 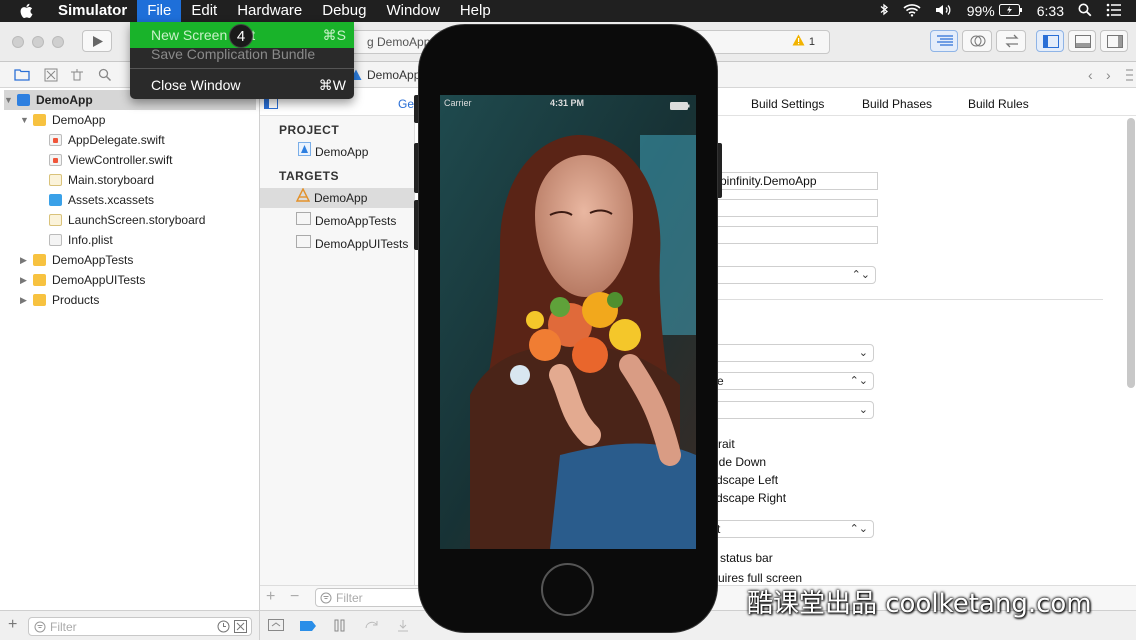 I want to click on wifi-icon, so click(x=912, y=11).